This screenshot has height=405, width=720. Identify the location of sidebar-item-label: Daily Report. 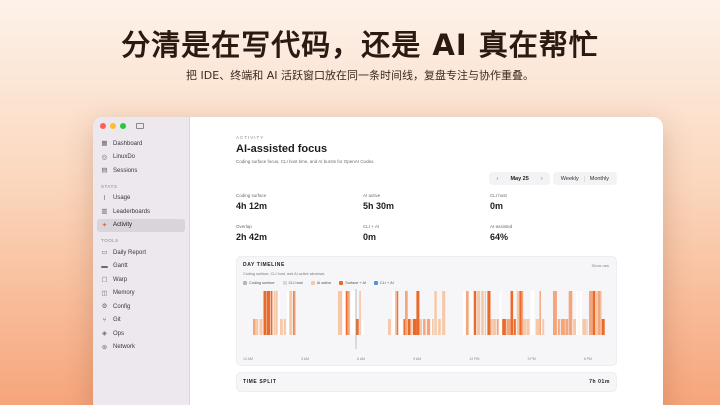
(130, 252).